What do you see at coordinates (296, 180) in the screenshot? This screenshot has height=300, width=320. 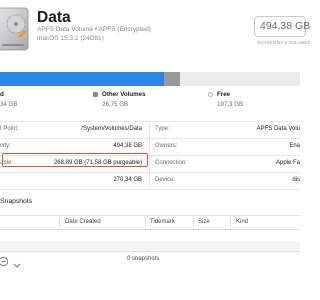 I see `info-device-value: dis` at bounding box center [296, 180].